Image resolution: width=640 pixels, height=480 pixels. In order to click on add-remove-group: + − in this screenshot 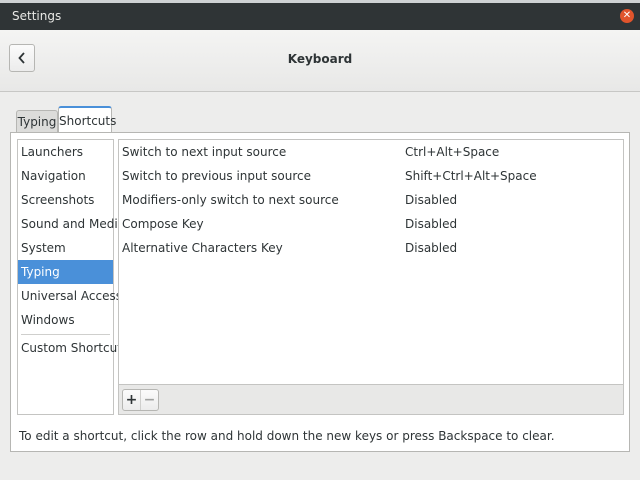, I will do `click(140, 400)`.